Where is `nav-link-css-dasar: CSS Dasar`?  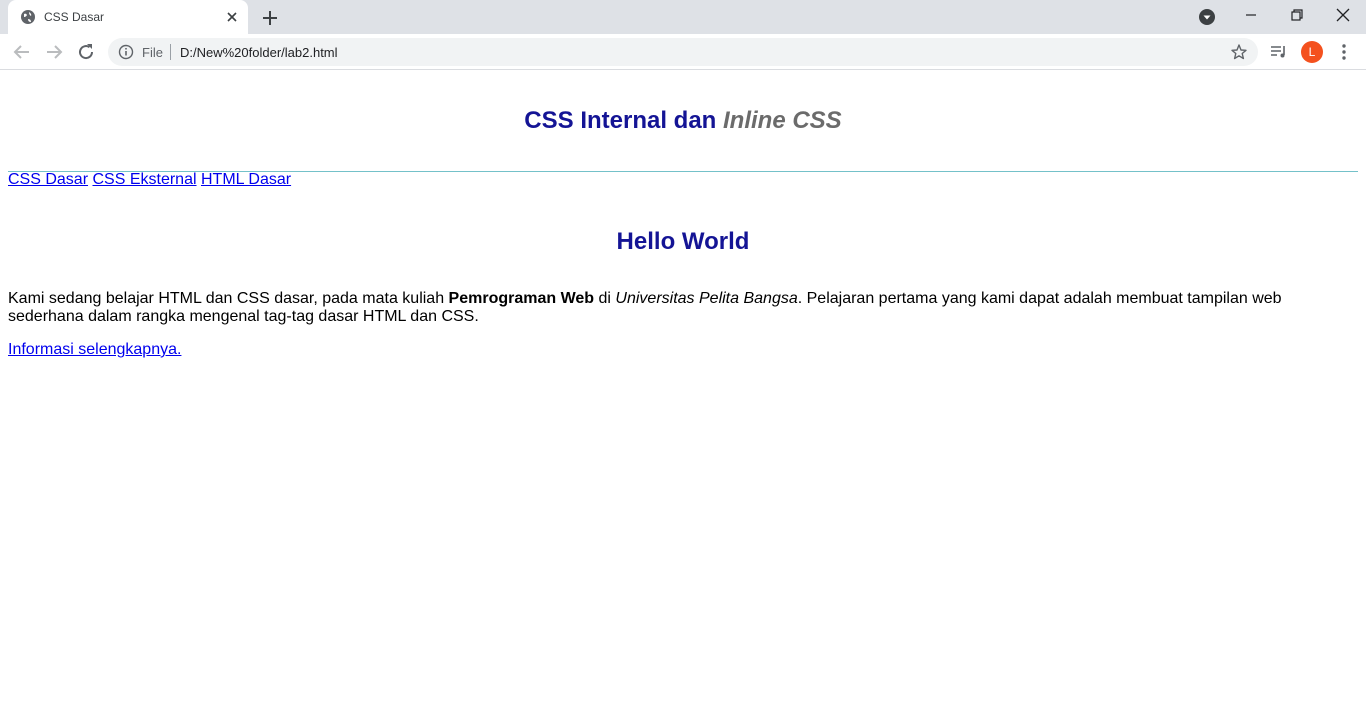
nav-link-css-dasar: CSS Dasar is located at coordinates (48, 179).